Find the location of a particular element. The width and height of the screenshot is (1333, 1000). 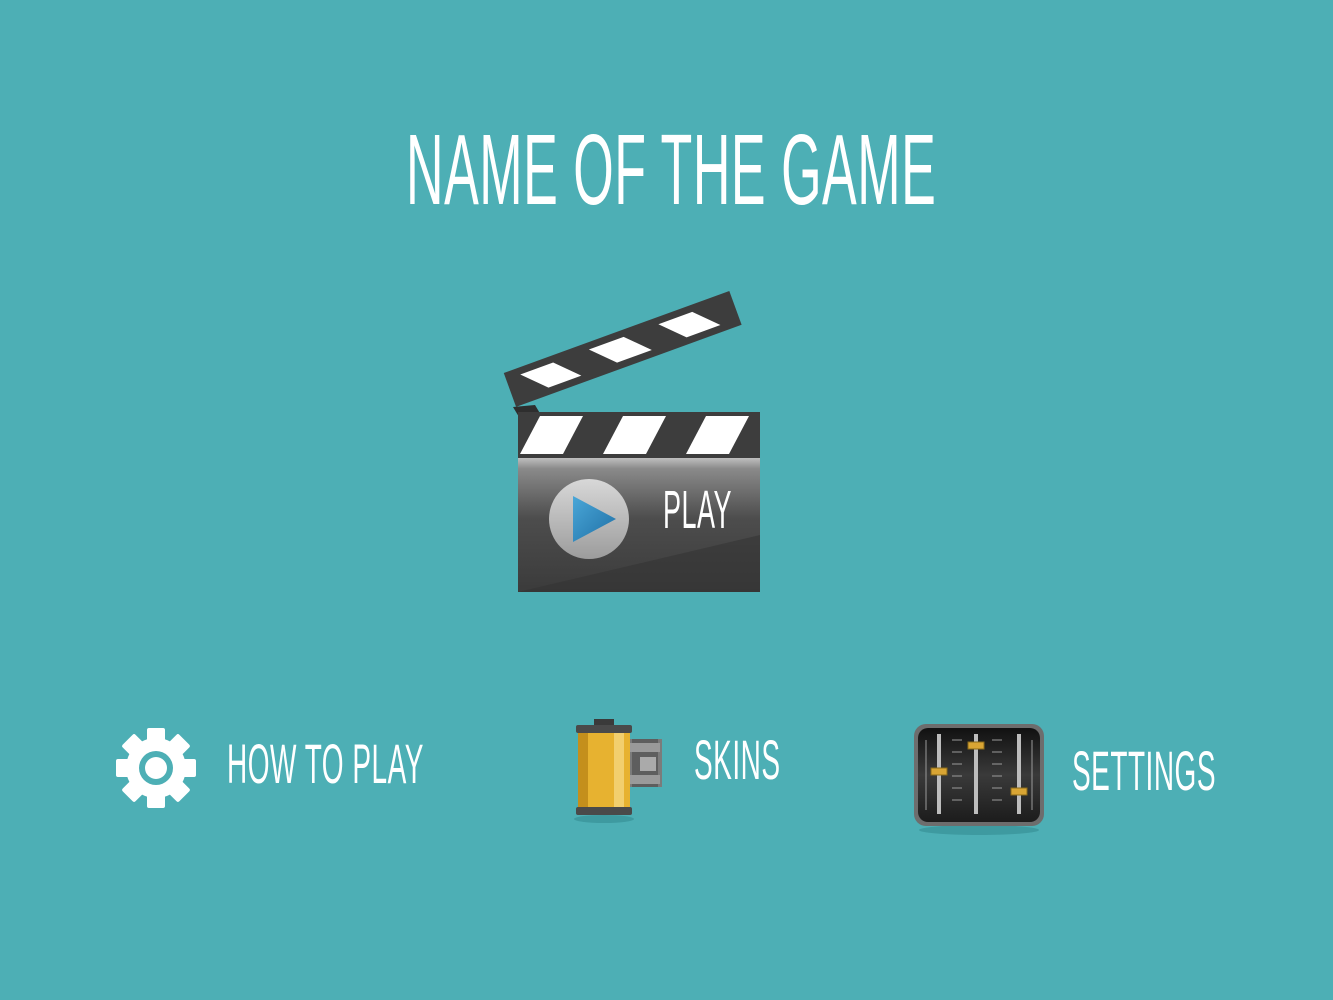

how-to-play-button: HOW TO PLAY is located at coordinates (267, 771).